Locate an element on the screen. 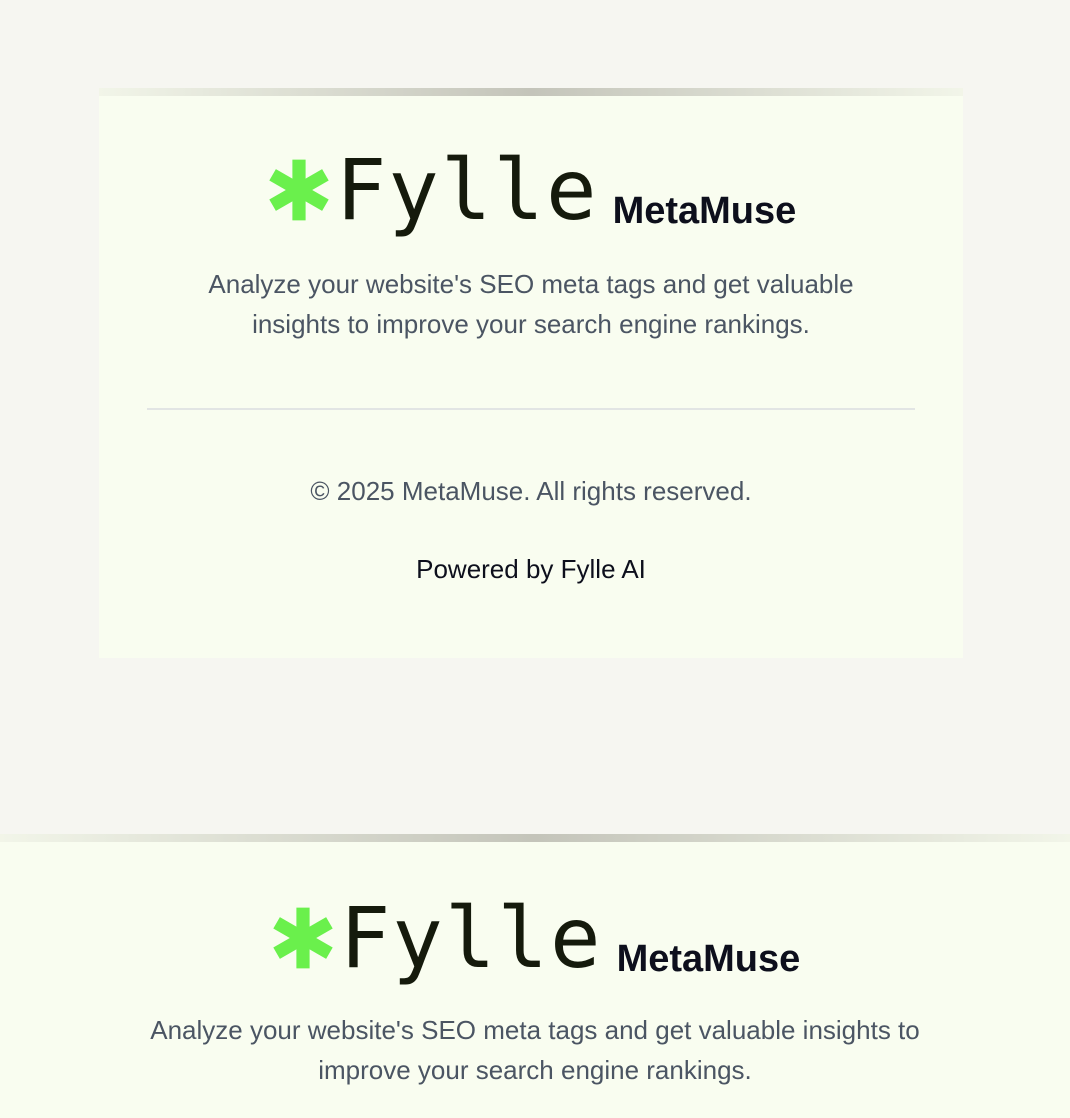 This screenshot has width=1070, height=1118. band-top-border is located at coordinates (535, 838).